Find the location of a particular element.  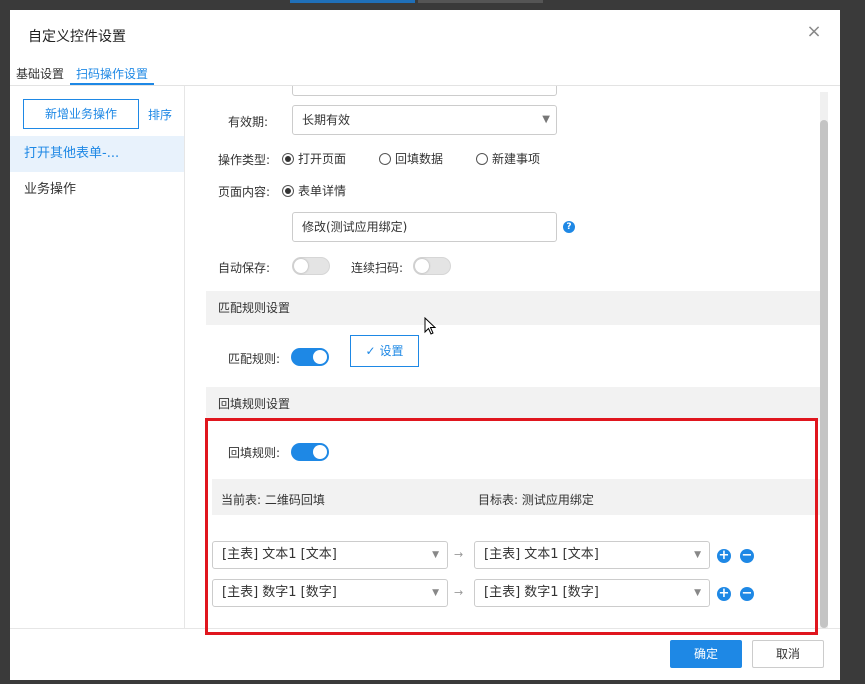

add-business-operation-button: 新增业务操作 is located at coordinates (81, 114).